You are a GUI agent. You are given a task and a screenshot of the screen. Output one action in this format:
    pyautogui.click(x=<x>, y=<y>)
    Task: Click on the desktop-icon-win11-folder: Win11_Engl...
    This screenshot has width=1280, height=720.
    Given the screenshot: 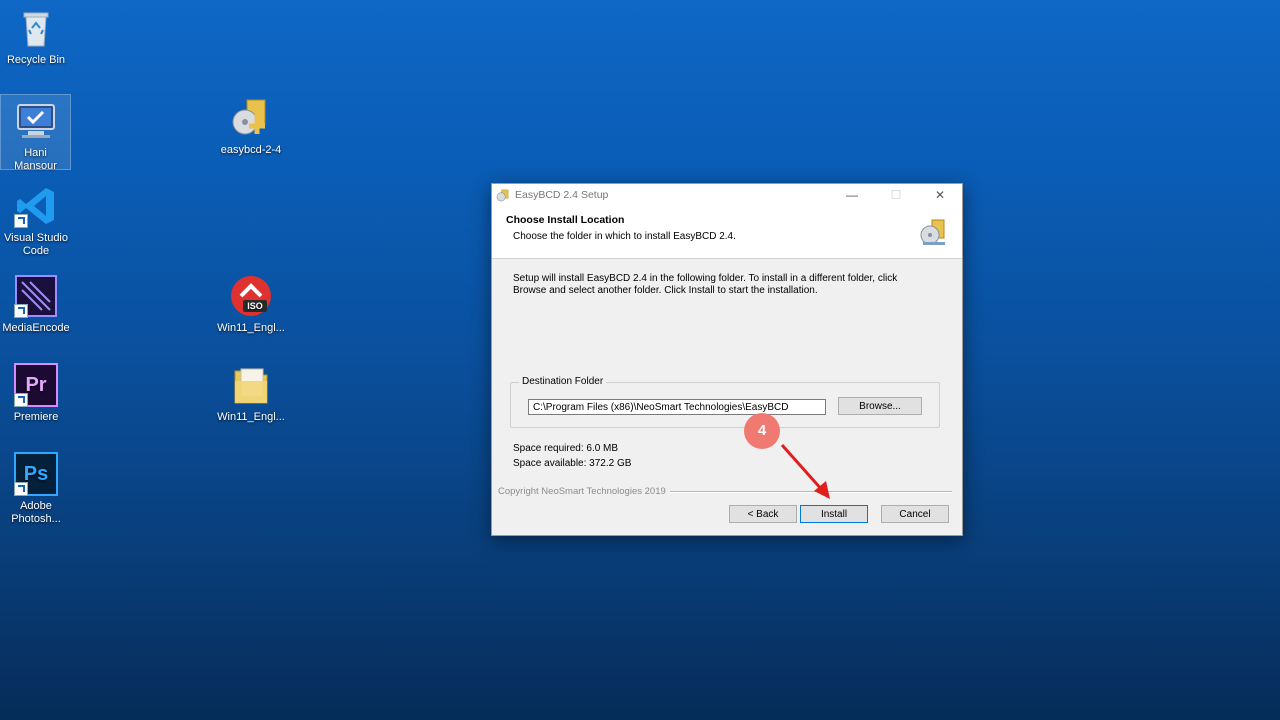 What is the action you would take?
    pyautogui.click(x=251, y=393)
    